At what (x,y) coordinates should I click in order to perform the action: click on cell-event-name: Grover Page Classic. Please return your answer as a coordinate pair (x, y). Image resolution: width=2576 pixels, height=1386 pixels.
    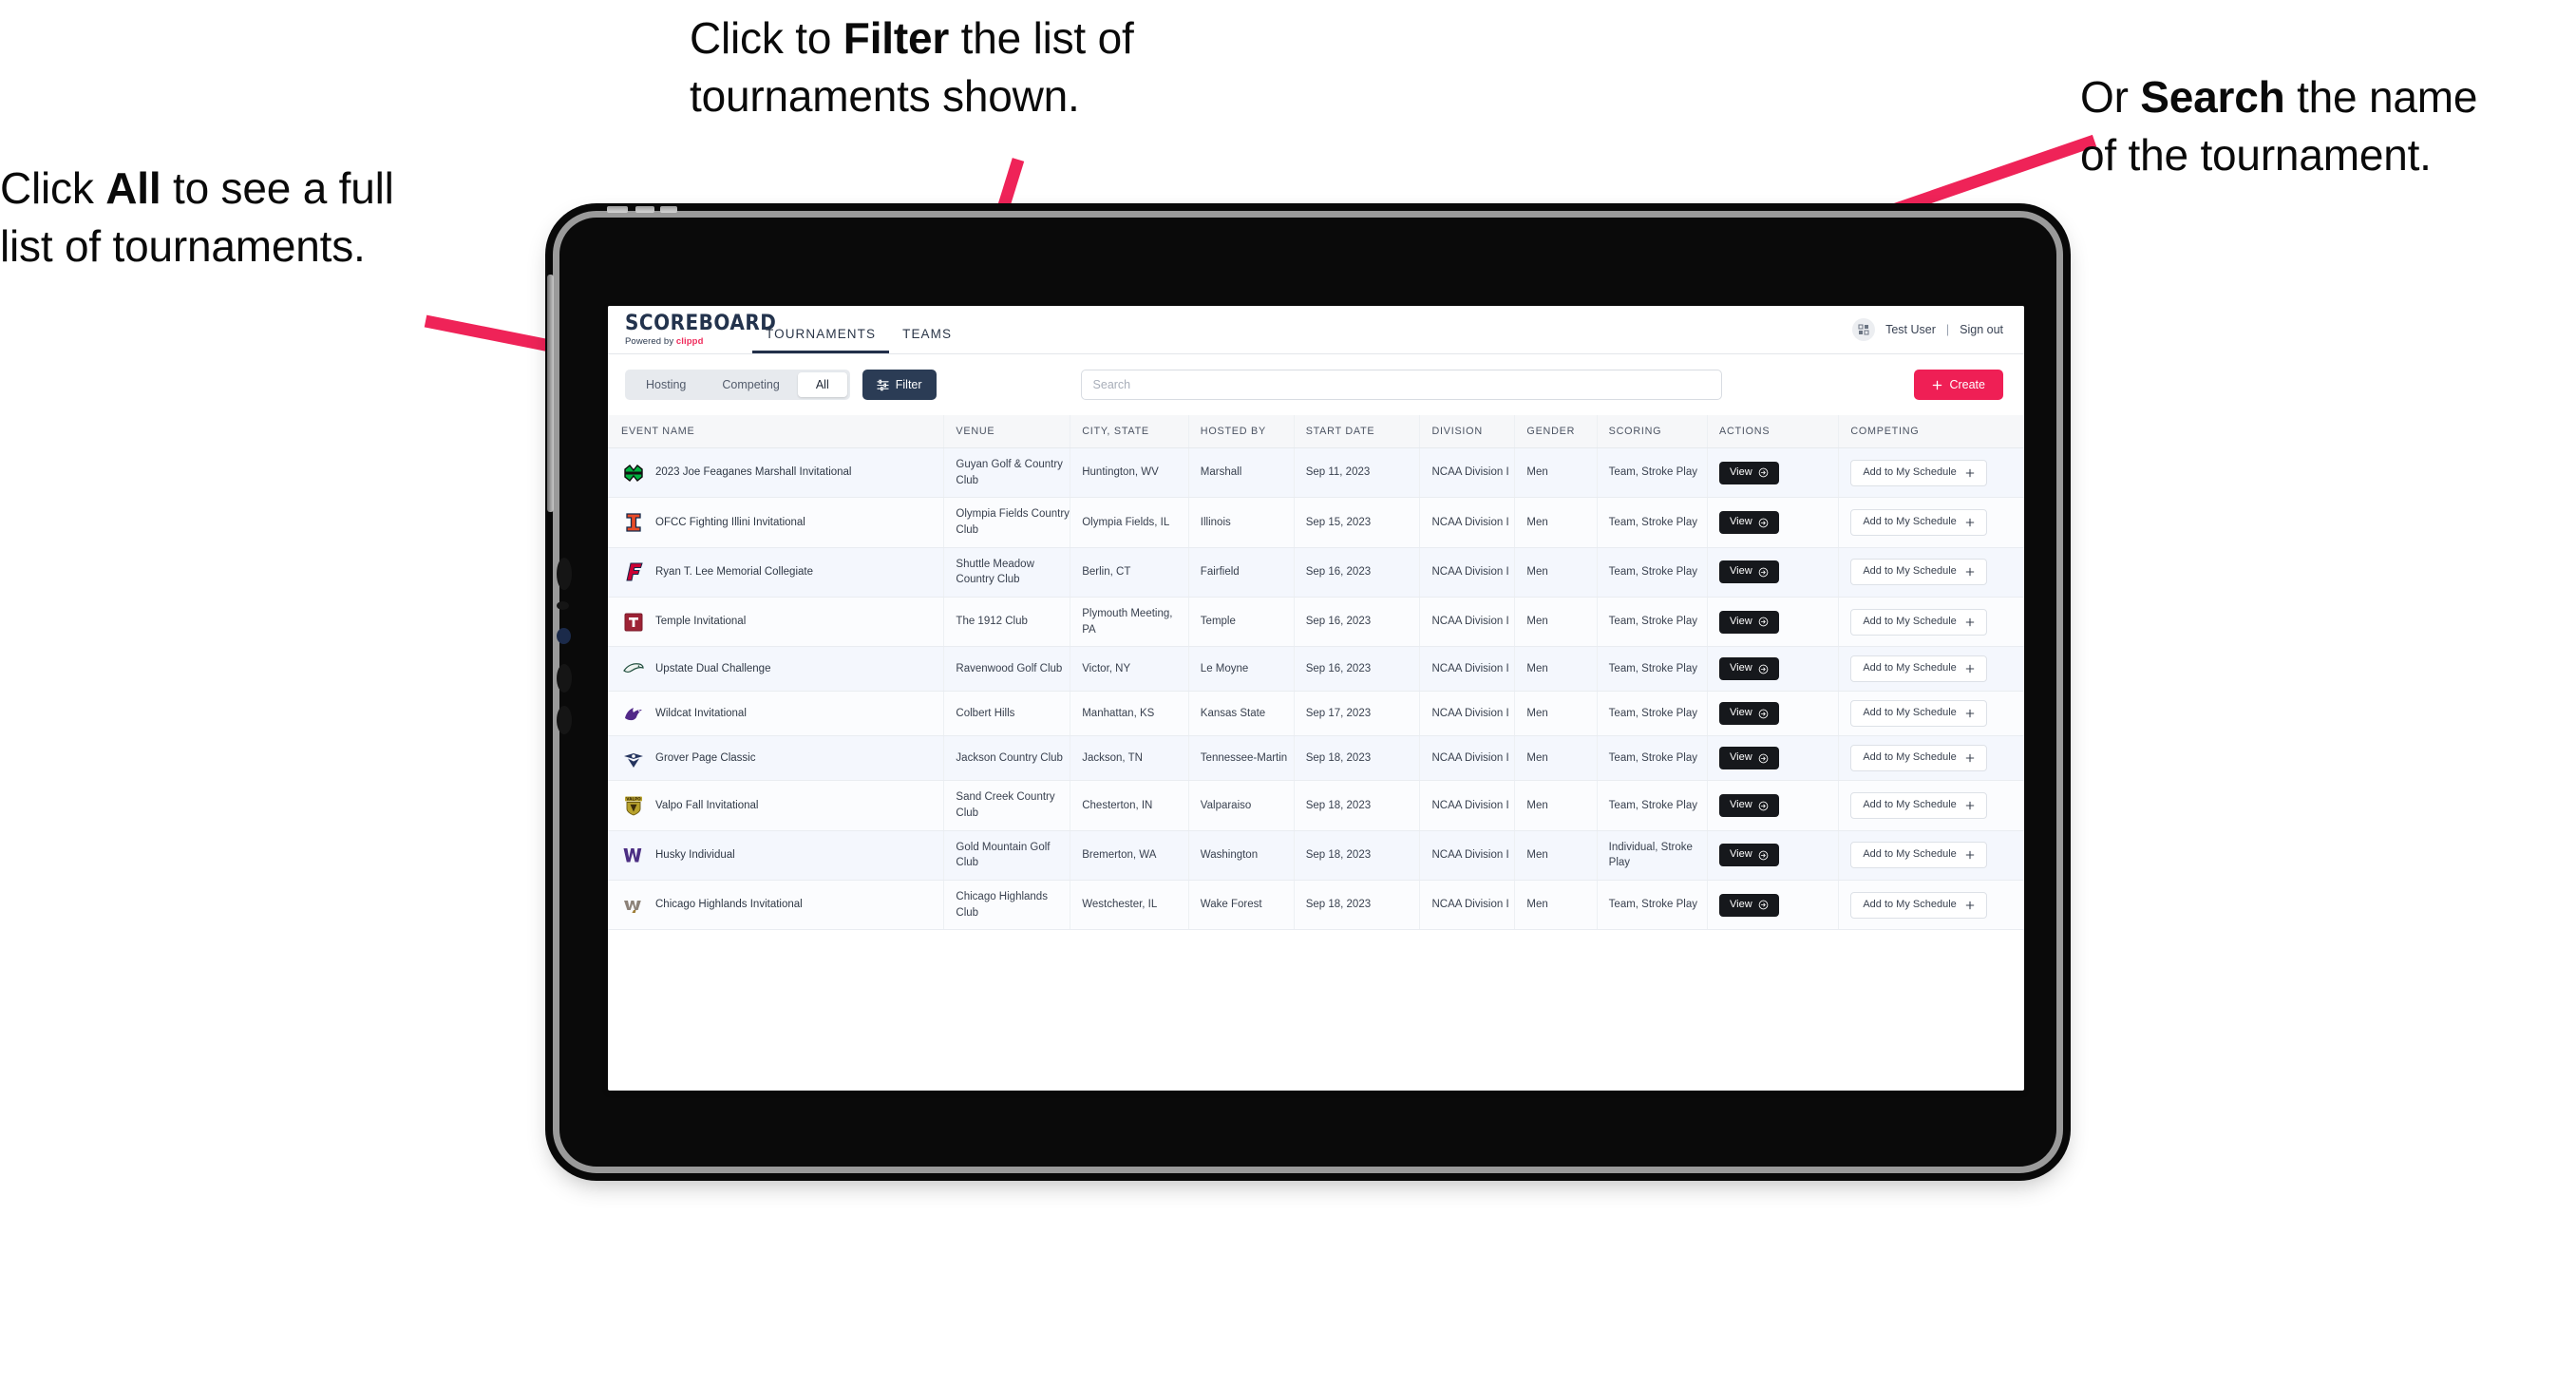
    Looking at the image, I should click on (776, 758).